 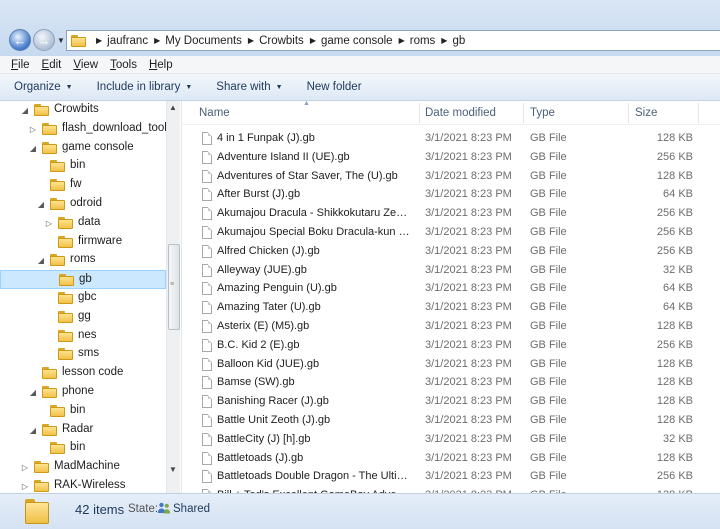 What do you see at coordinates (83, 354) in the screenshot?
I see `tree-item: sms` at bounding box center [83, 354].